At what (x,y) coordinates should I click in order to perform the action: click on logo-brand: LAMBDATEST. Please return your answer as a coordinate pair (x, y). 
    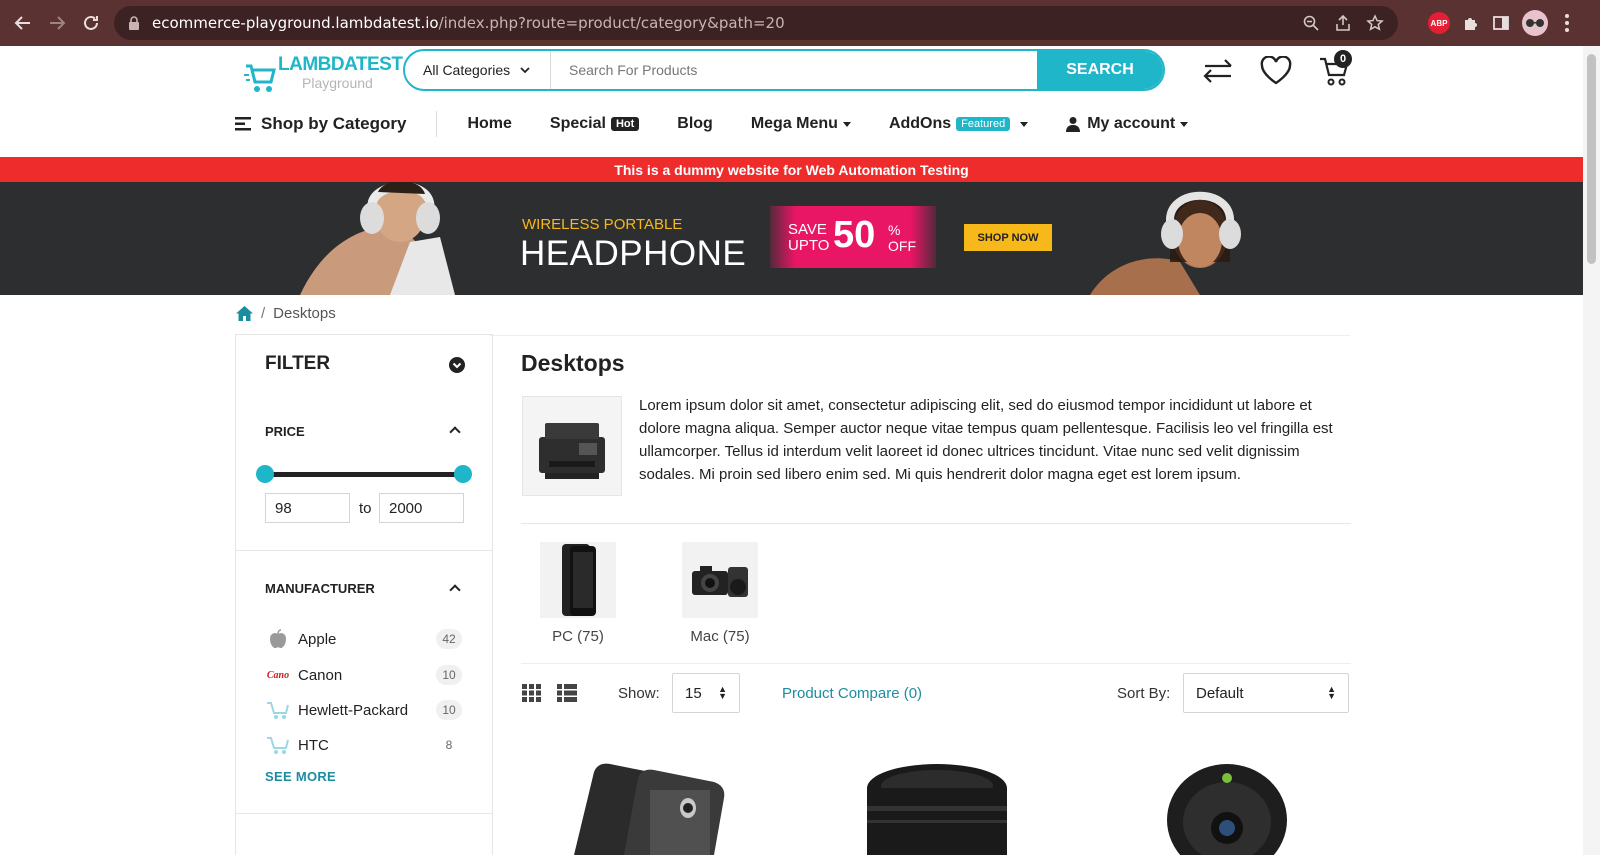
    Looking at the image, I should click on (340, 64).